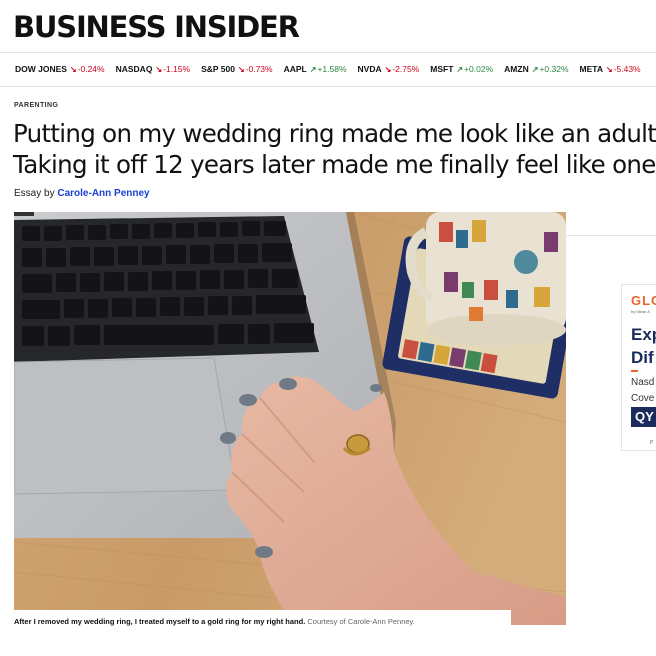  What do you see at coordinates (642, 391) in the screenshot?
I see `ad-body: Nasd Cove` at bounding box center [642, 391].